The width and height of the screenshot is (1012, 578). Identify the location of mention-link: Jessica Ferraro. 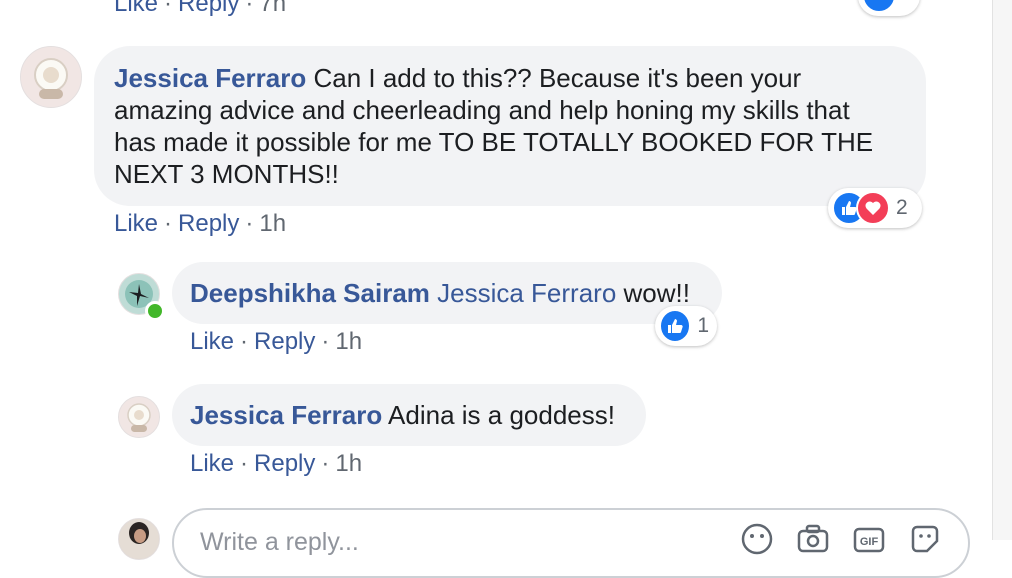
(526, 293).